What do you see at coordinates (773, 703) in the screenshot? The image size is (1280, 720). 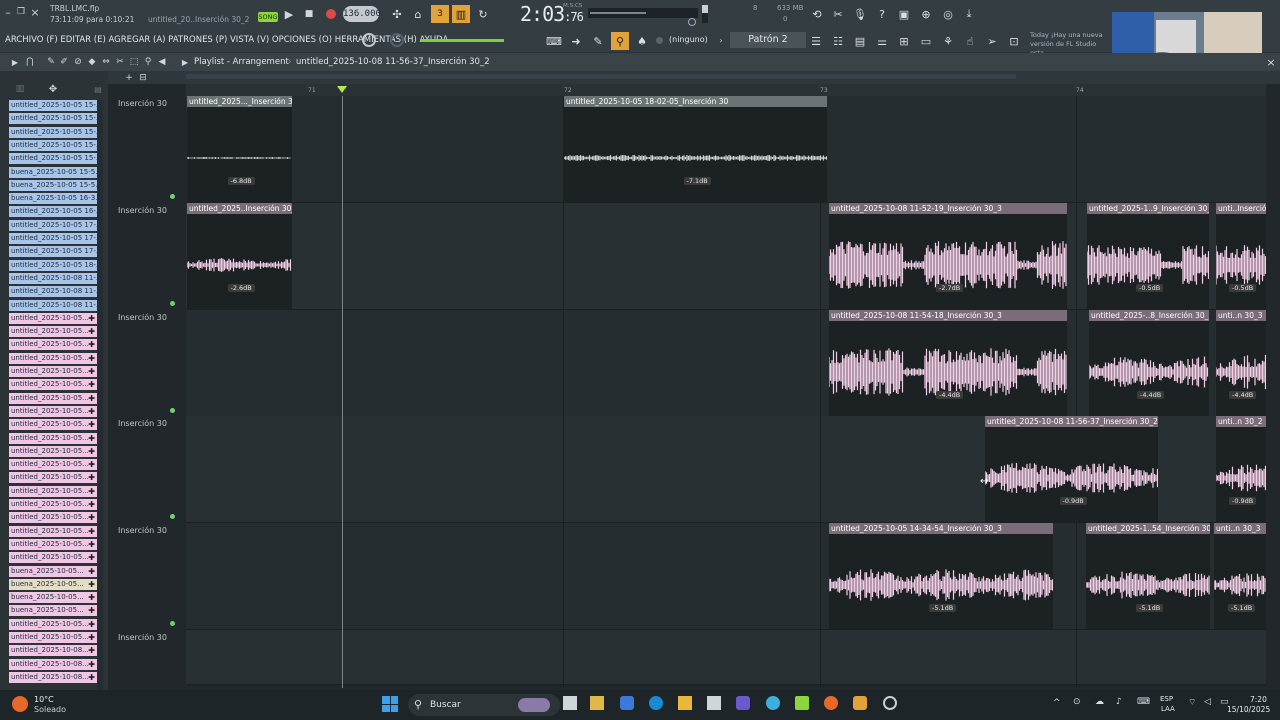 I see `app-icon-chrome` at bounding box center [773, 703].